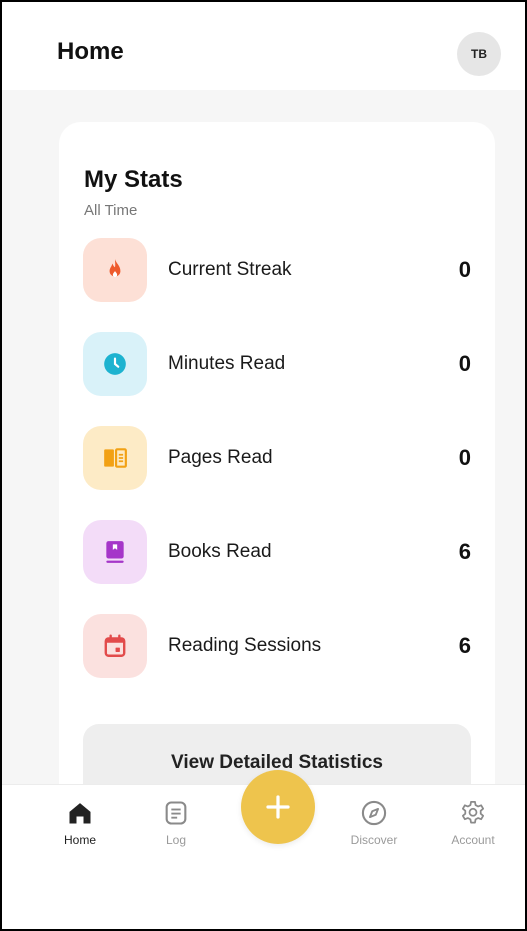 This screenshot has width=527, height=931. Describe the element at coordinates (479, 54) in the screenshot. I see `avatar: TB` at that location.